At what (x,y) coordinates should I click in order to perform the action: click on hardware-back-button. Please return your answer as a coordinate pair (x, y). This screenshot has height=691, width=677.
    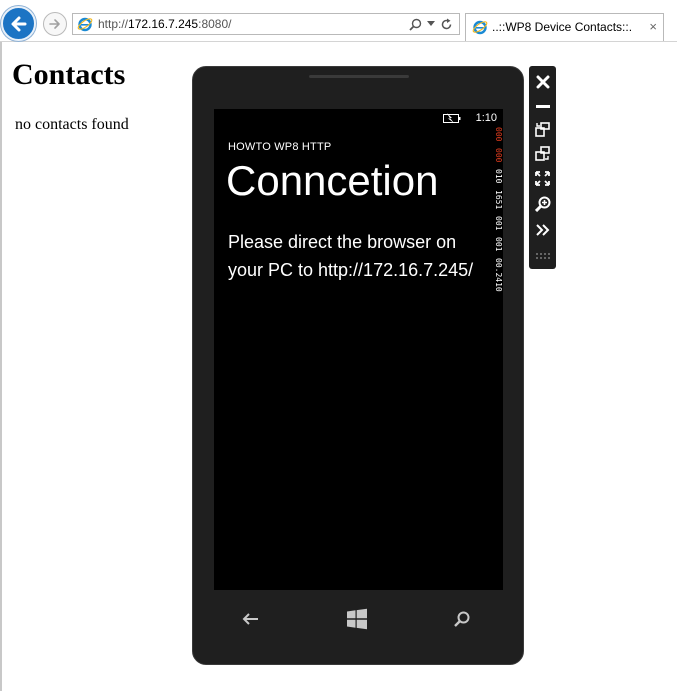
    Looking at the image, I should click on (250, 619).